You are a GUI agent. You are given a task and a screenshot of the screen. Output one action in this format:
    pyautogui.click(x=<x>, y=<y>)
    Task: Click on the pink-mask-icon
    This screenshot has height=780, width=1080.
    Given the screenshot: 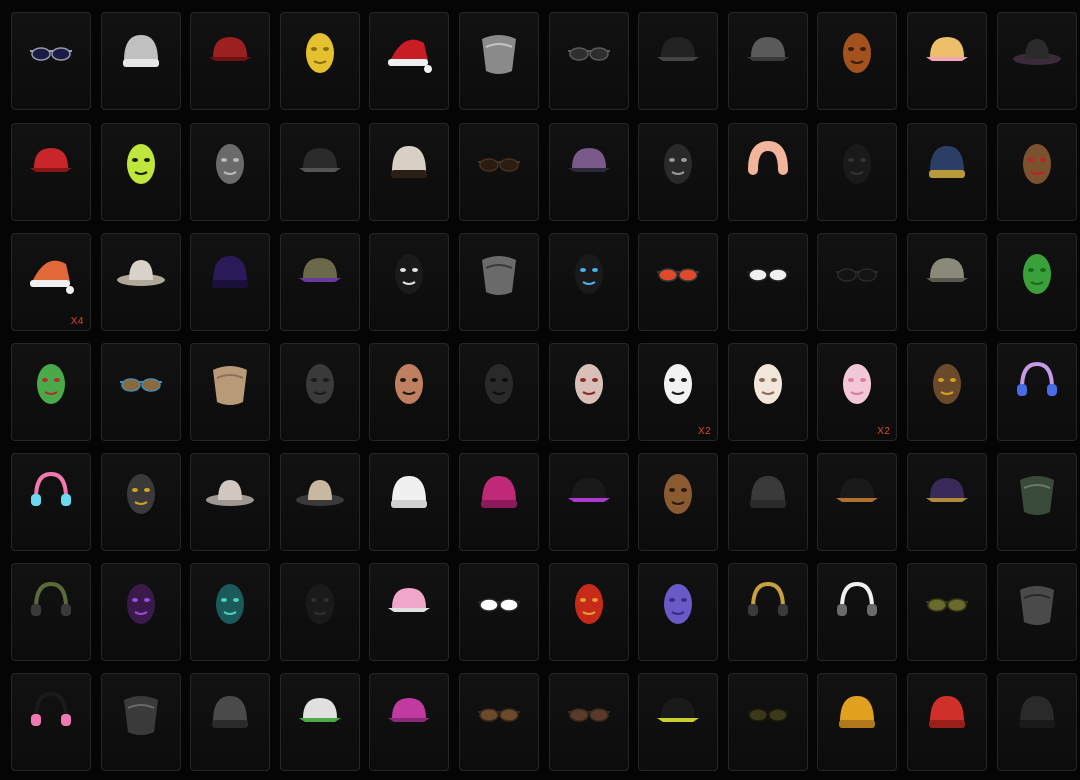 What is the action you would take?
    pyautogui.click(x=857, y=383)
    